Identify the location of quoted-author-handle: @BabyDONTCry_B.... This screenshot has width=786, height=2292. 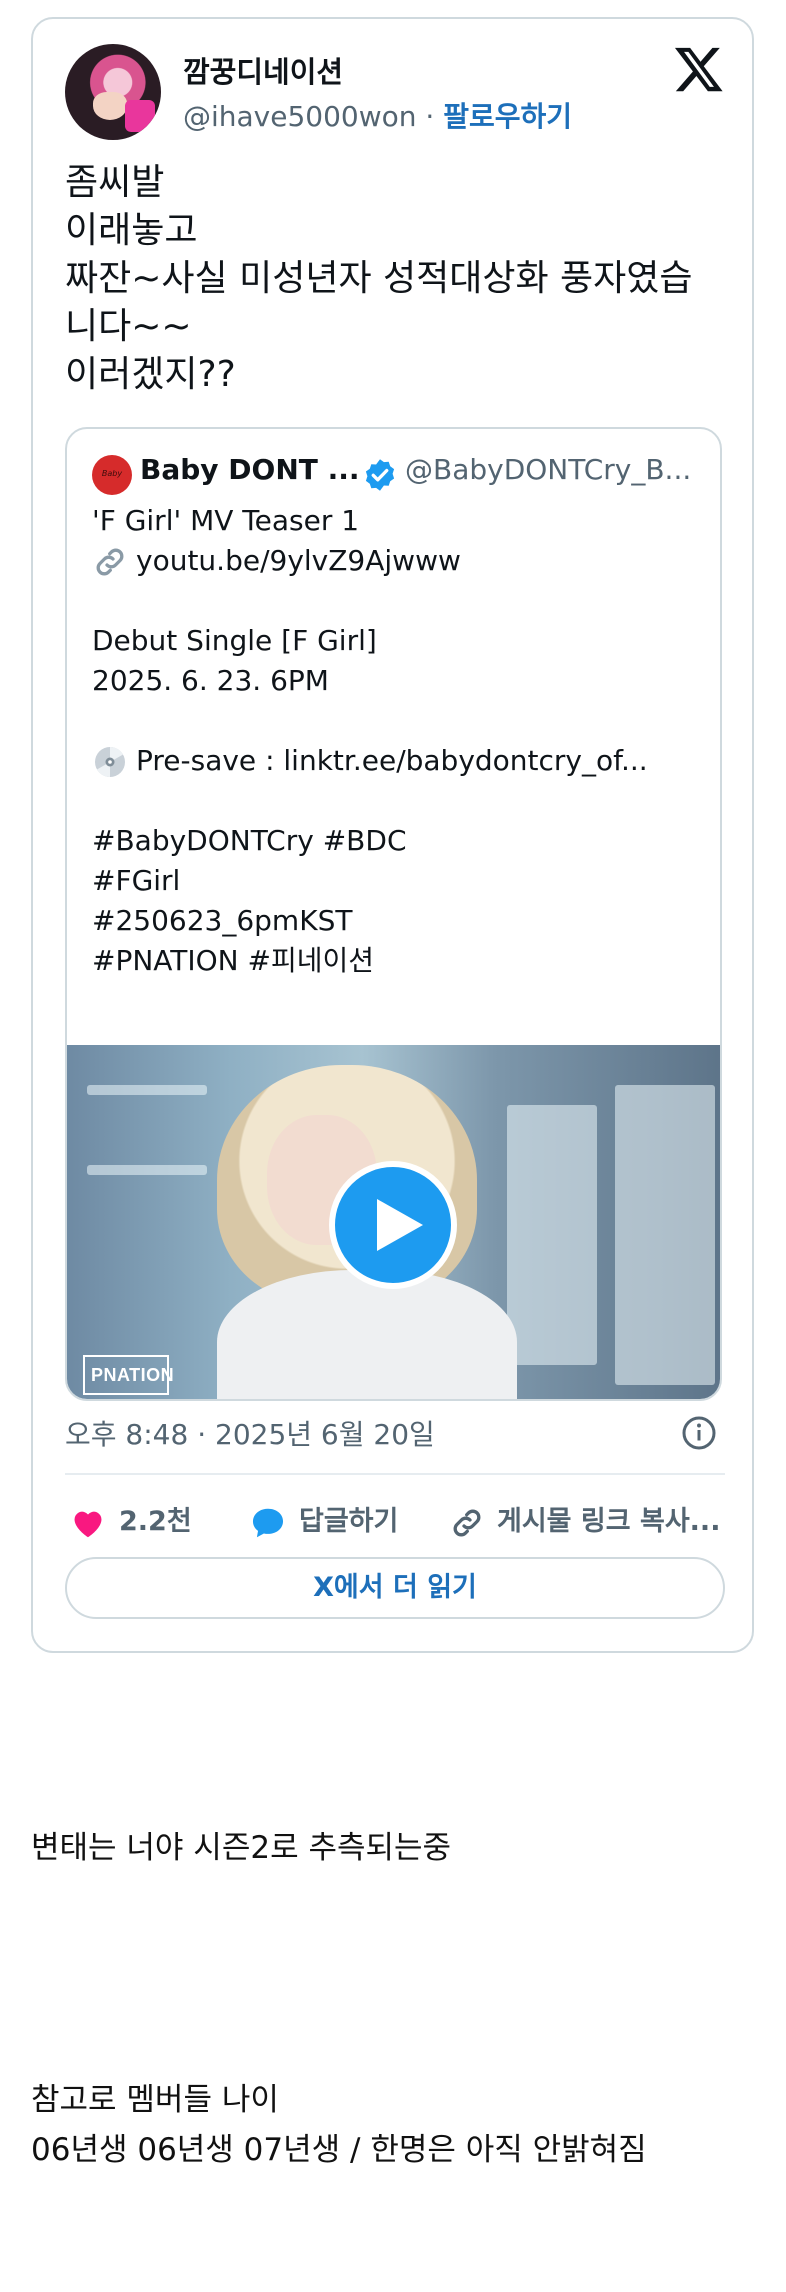
(548, 469).